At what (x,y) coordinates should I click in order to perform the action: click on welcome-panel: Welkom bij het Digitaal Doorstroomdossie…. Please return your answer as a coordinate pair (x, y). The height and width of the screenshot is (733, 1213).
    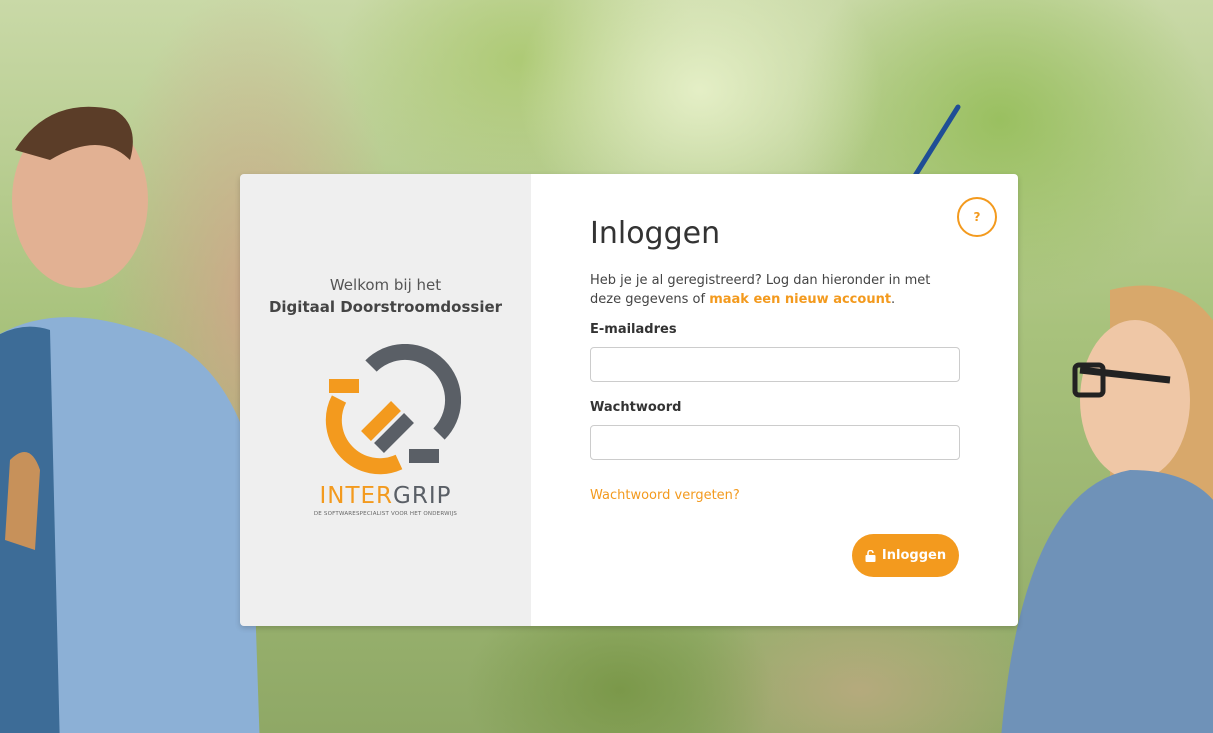
    Looking at the image, I should click on (385, 400).